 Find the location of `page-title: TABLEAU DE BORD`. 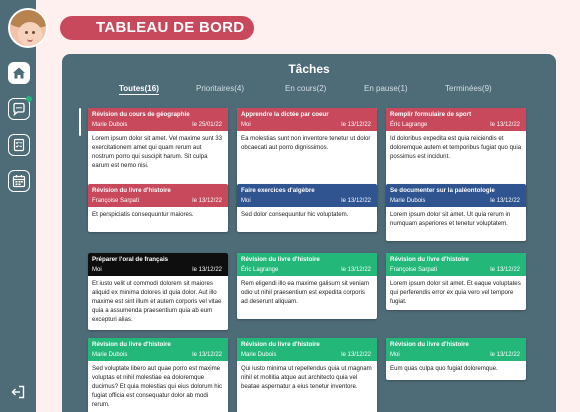

page-title: TABLEAU DE BORD is located at coordinates (157, 28).